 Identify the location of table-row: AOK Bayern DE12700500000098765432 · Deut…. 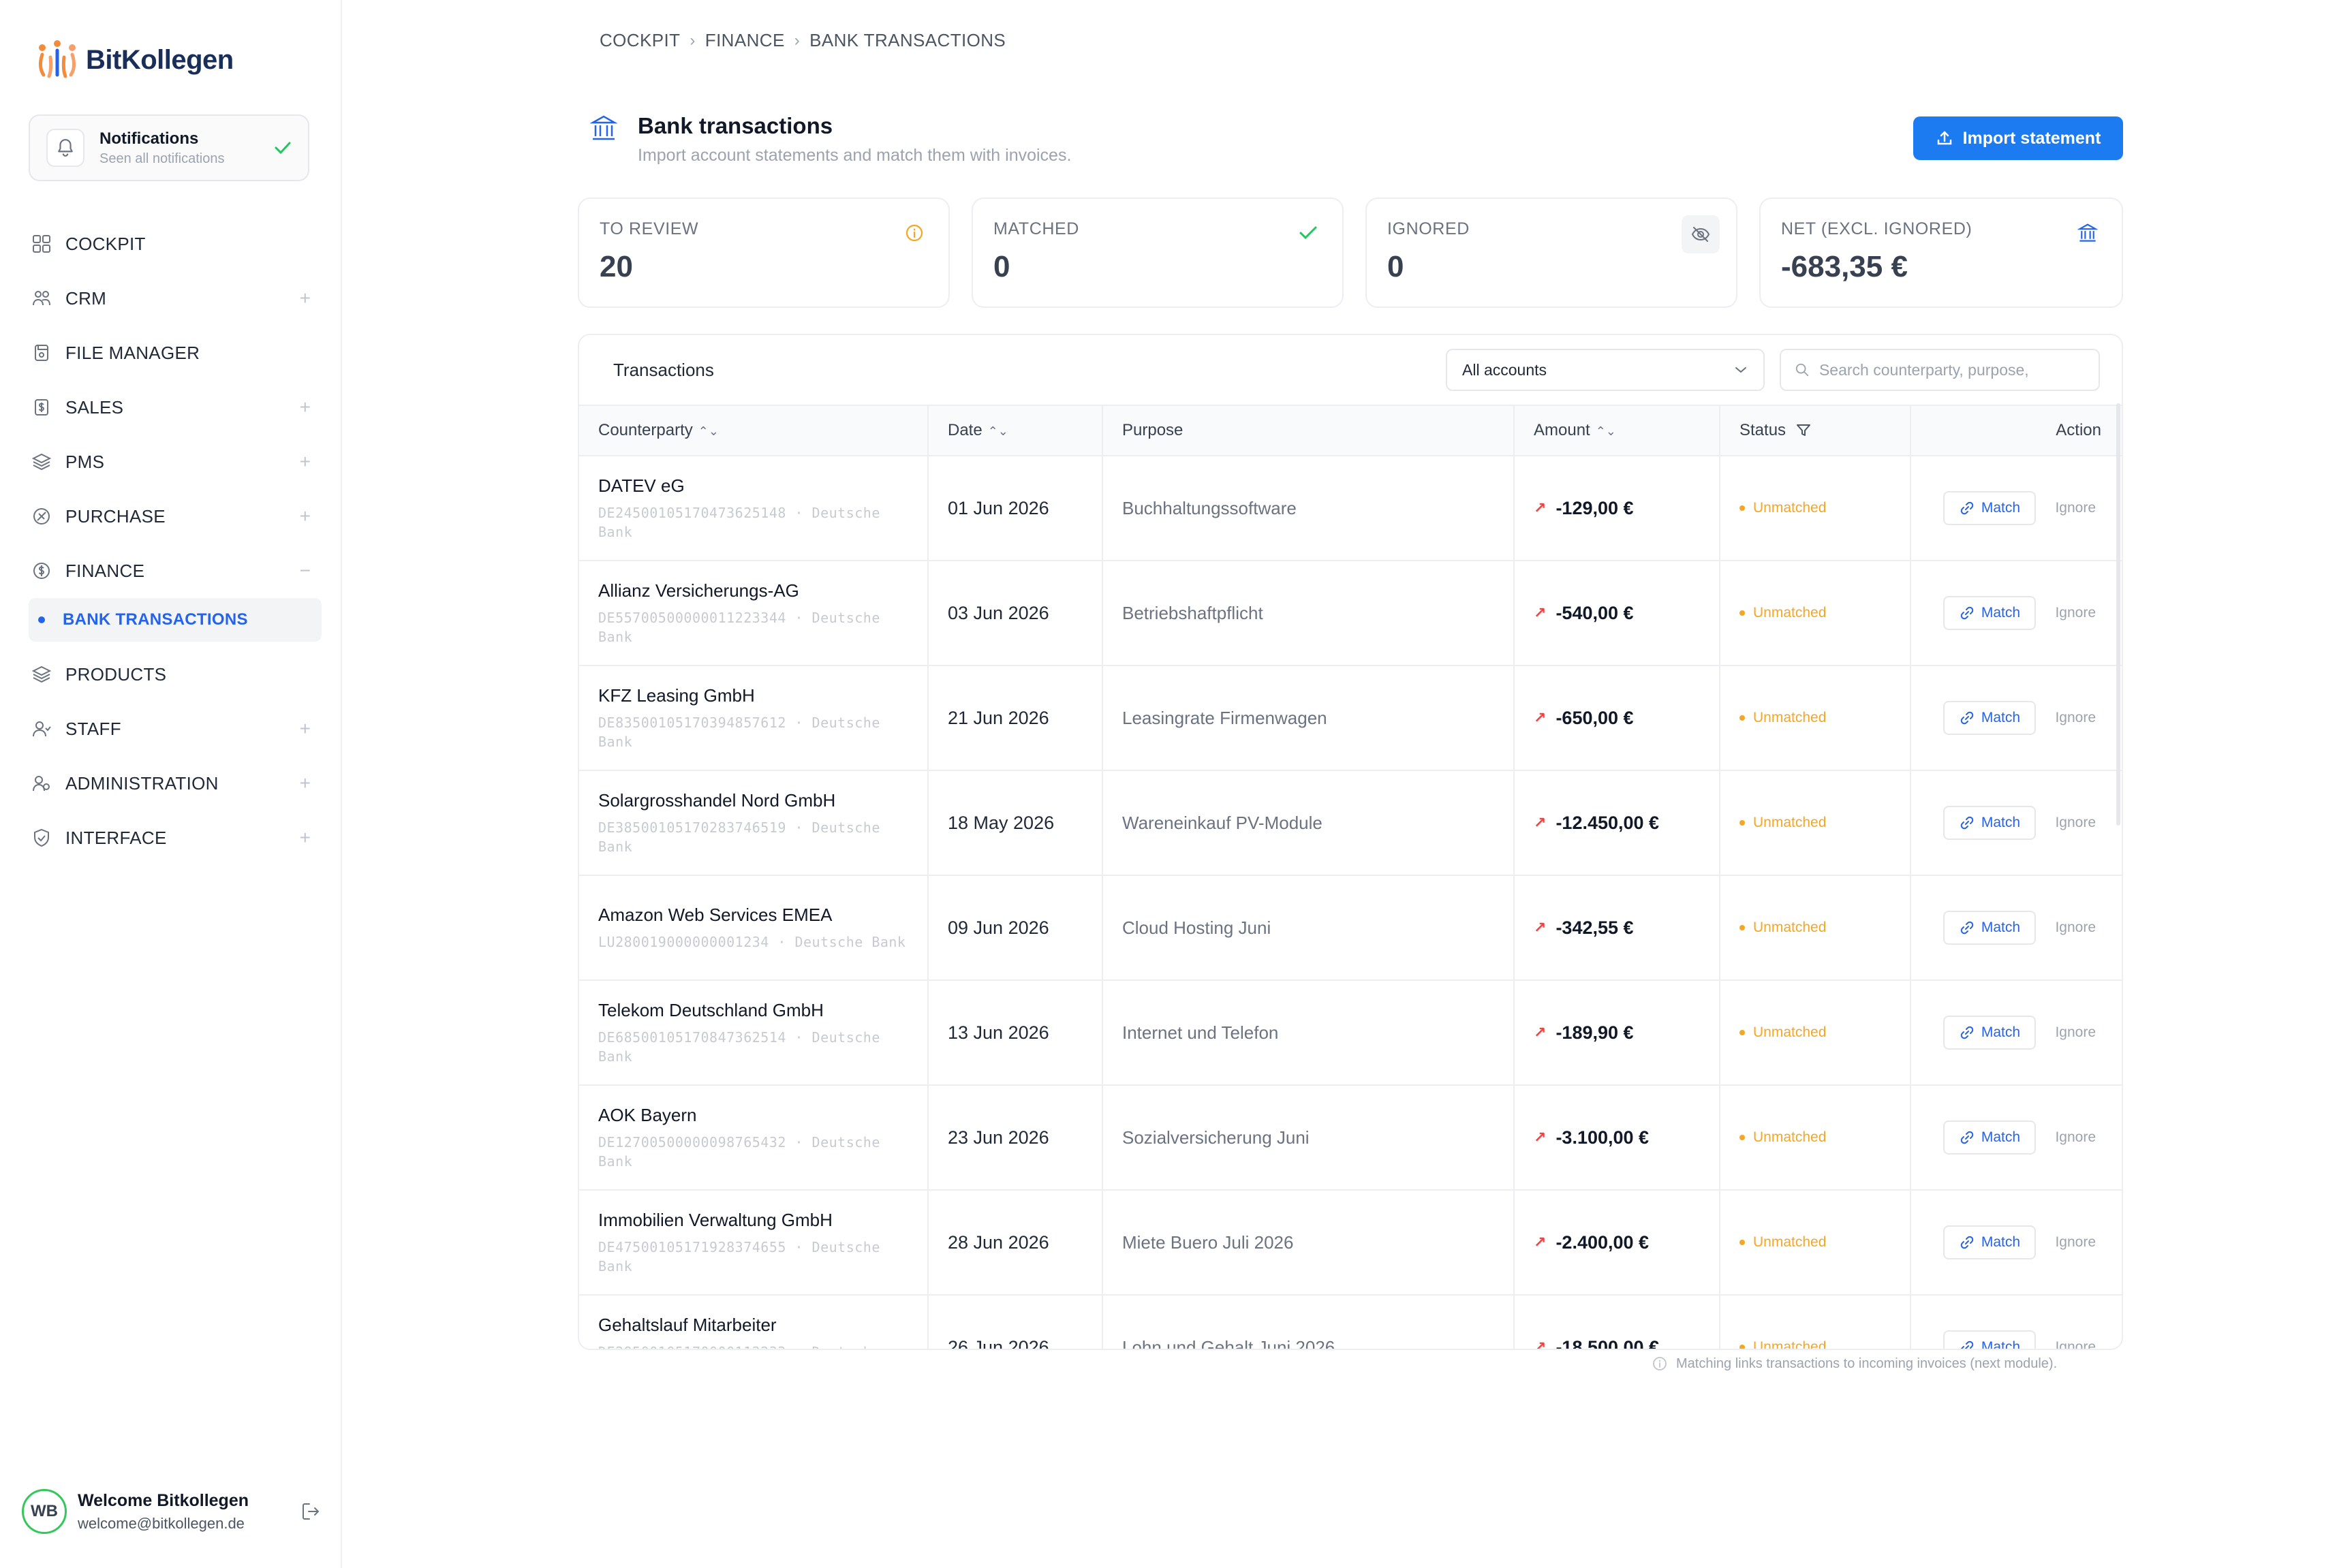
(1350, 1137).